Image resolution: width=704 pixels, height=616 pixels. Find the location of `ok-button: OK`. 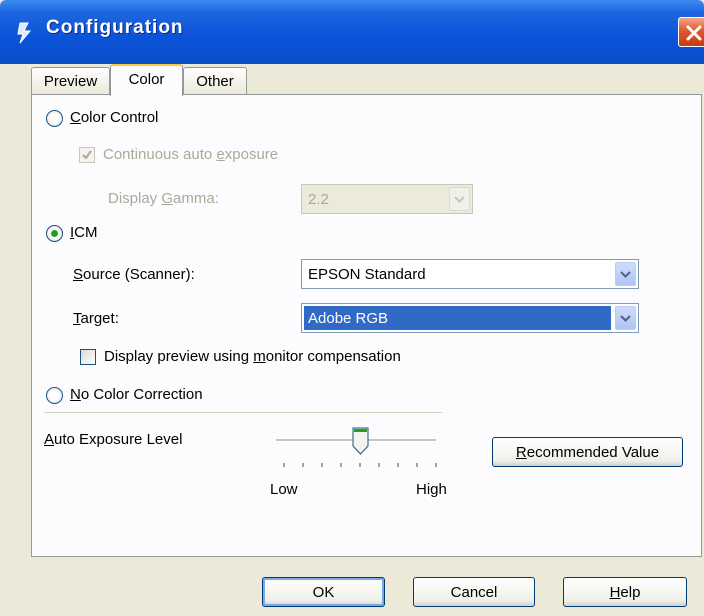

ok-button: OK is located at coordinates (323, 592).